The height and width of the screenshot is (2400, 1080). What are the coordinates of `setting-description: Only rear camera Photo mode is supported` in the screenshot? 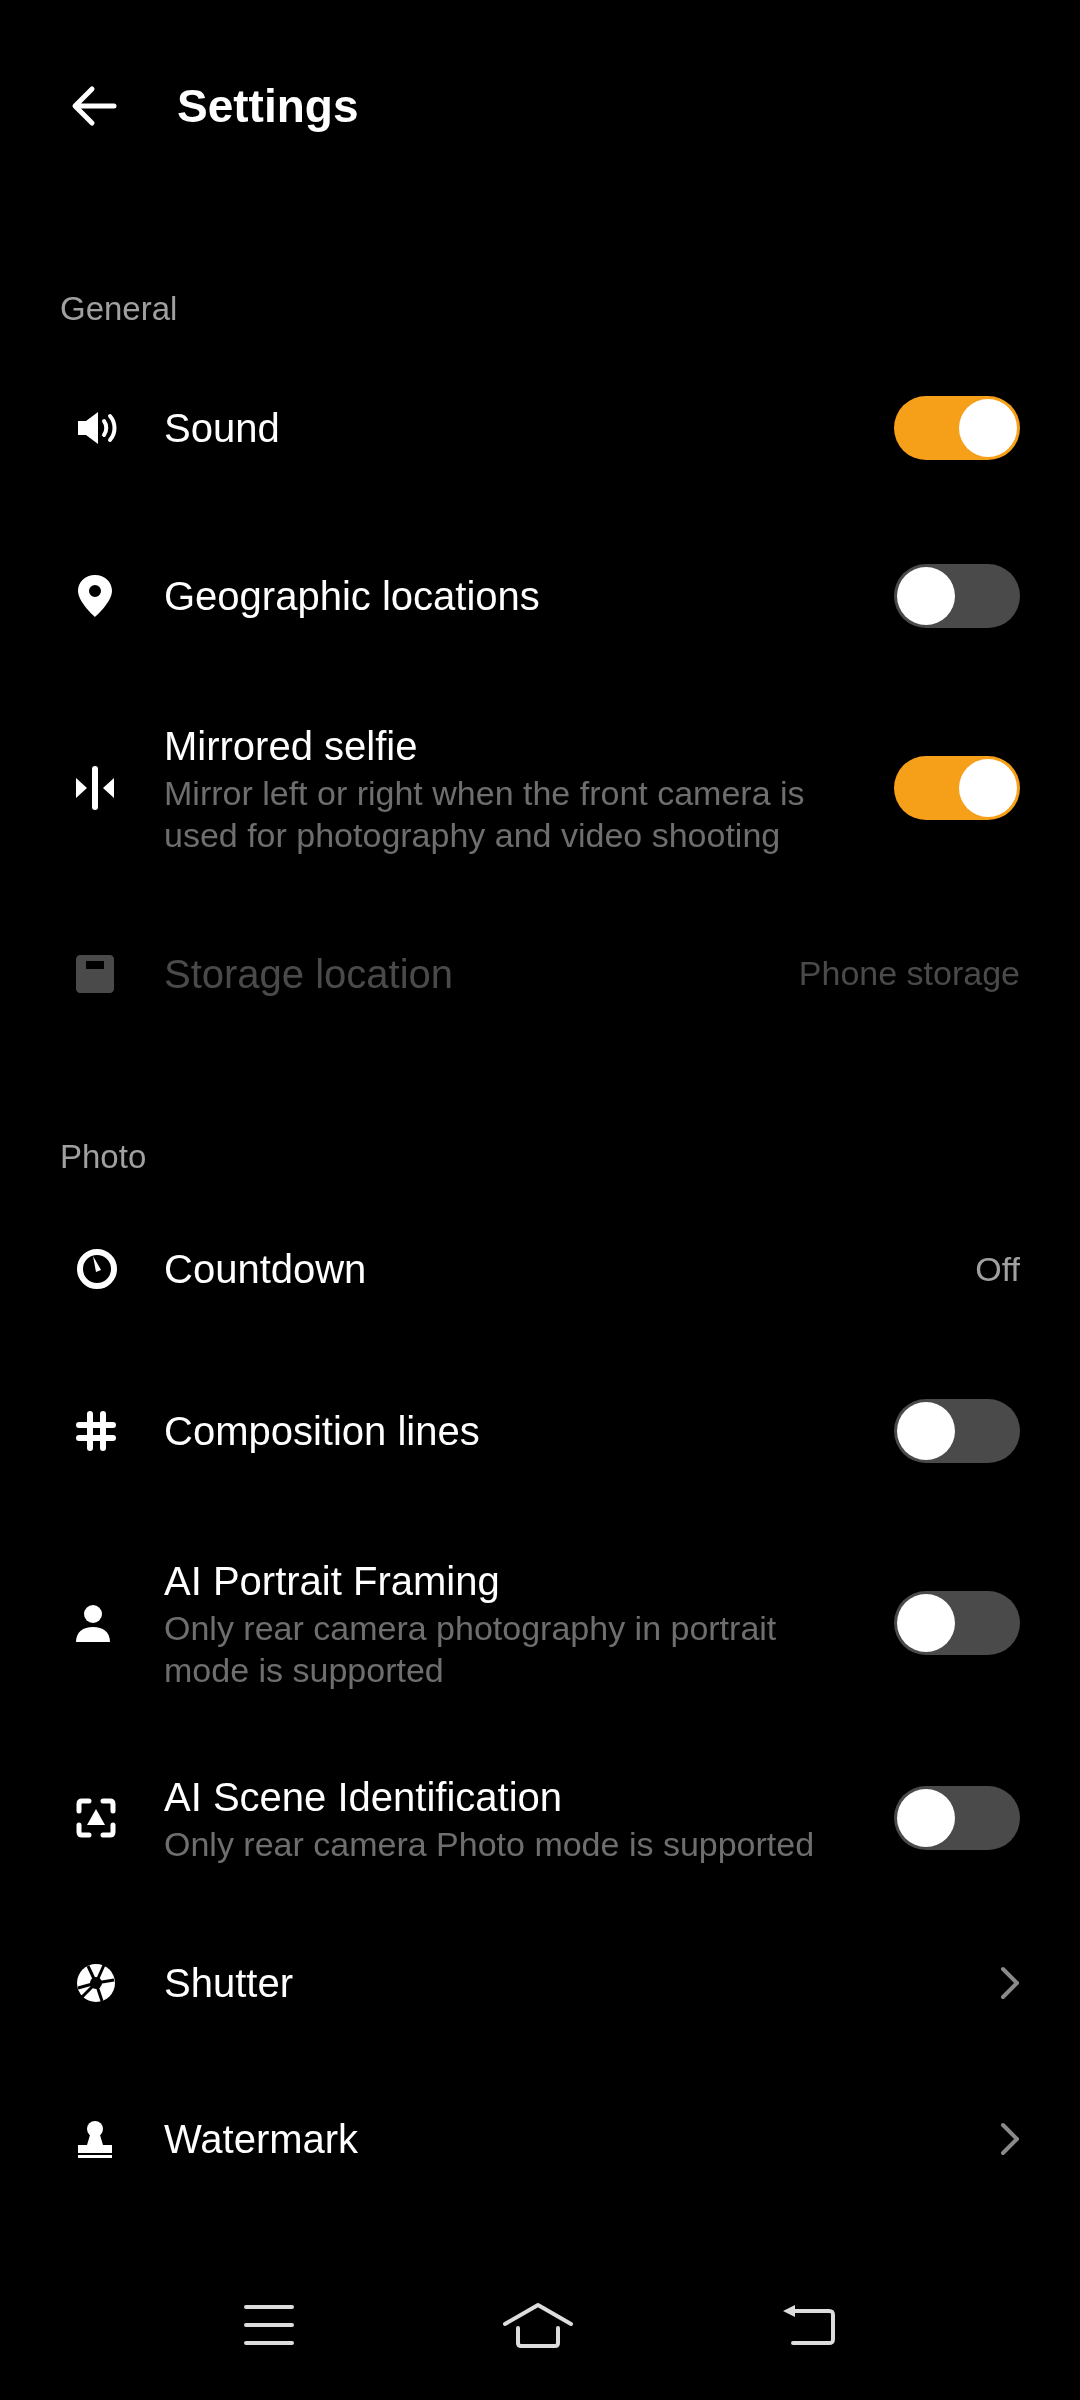 It's located at (490, 1844).